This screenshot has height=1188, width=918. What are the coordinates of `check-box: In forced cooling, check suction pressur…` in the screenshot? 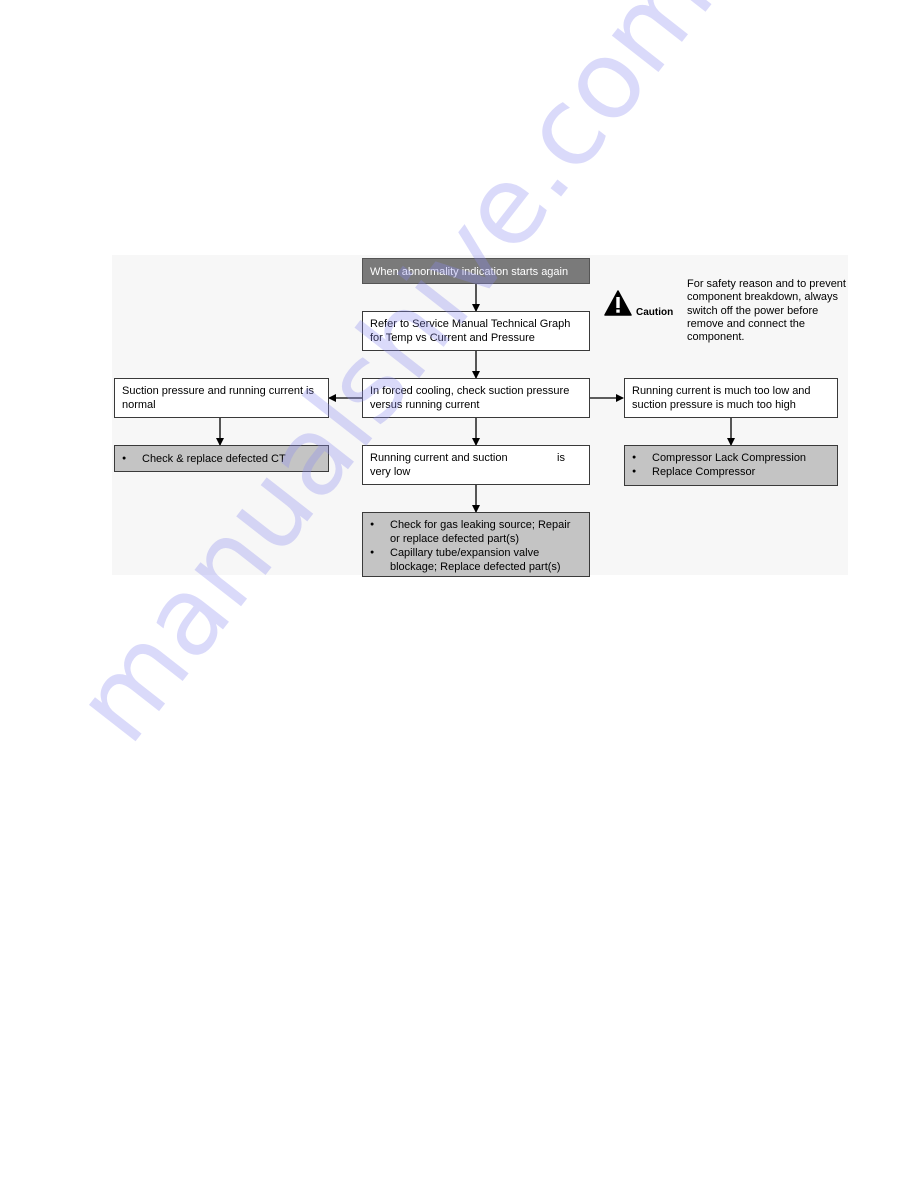 It's located at (476, 398).